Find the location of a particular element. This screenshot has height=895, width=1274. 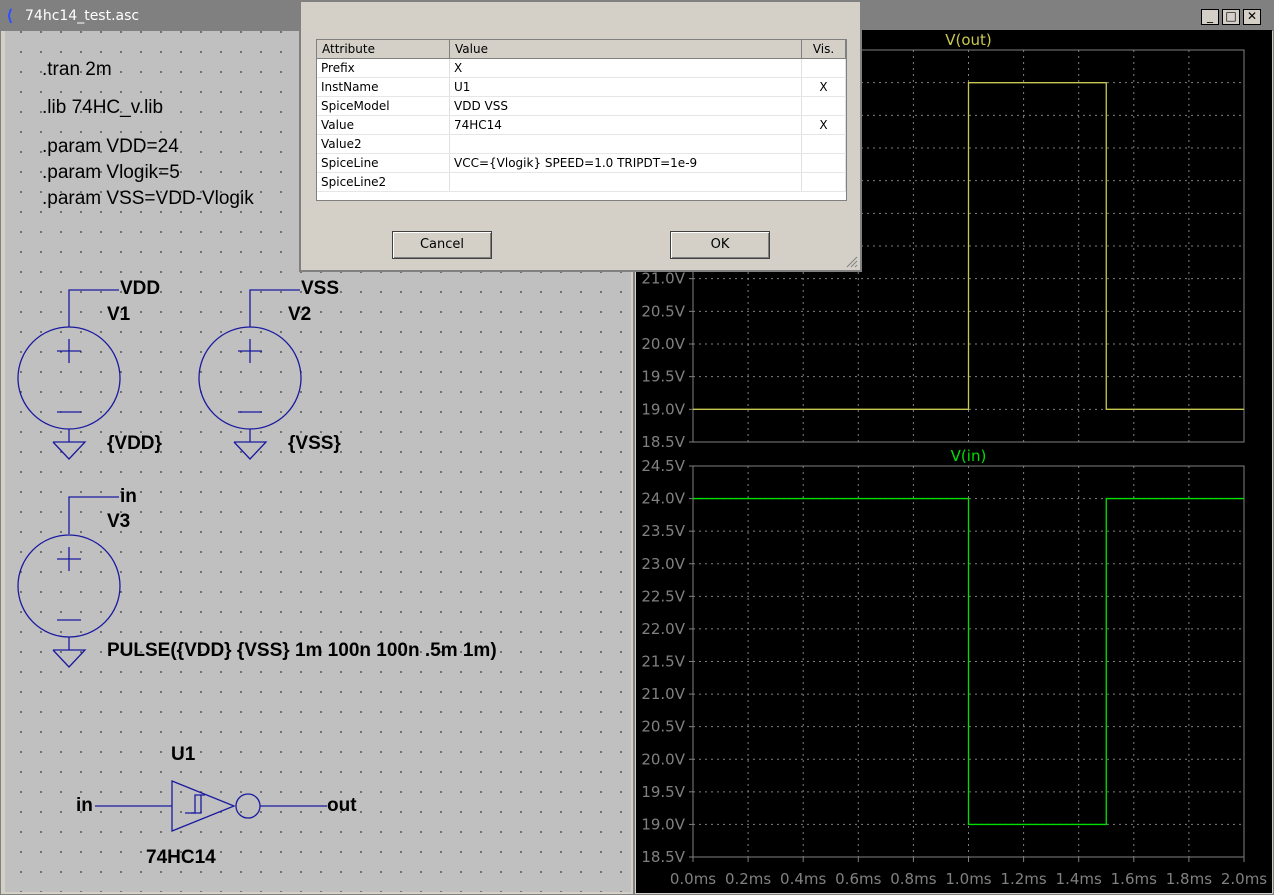

y-tick-label: 23.5V is located at coordinates (663, 531).